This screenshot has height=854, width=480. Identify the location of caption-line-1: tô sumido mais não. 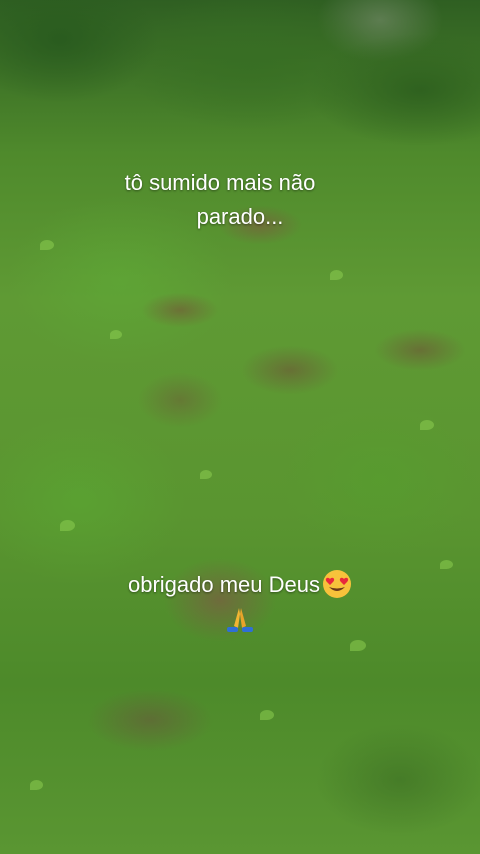
(220, 182).